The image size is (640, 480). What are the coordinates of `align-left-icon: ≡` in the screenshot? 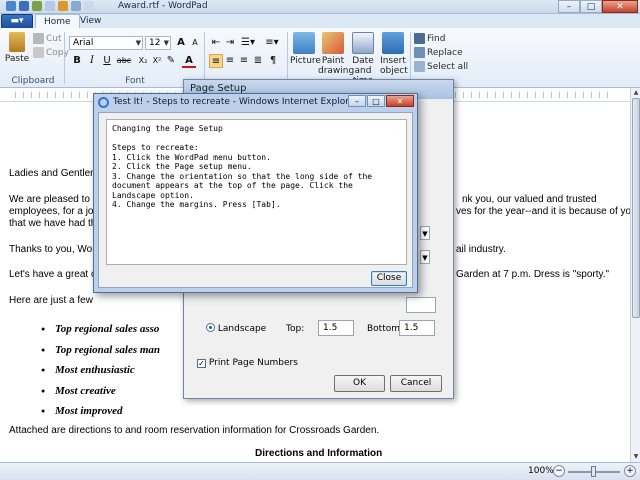 It's located at (216, 61).